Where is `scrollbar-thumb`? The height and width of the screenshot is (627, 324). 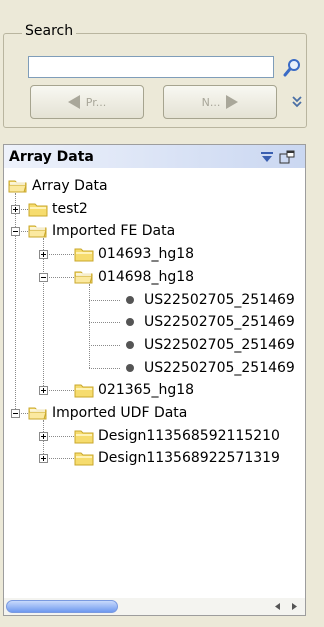 scrollbar-thumb is located at coordinates (62, 606).